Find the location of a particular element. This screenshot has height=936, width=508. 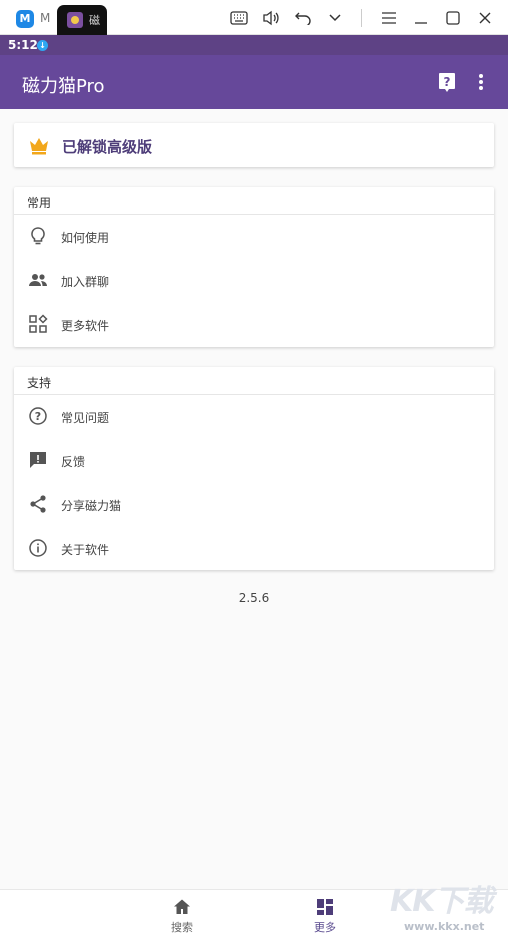

section-title: 支持 is located at coordinates (39, 383).